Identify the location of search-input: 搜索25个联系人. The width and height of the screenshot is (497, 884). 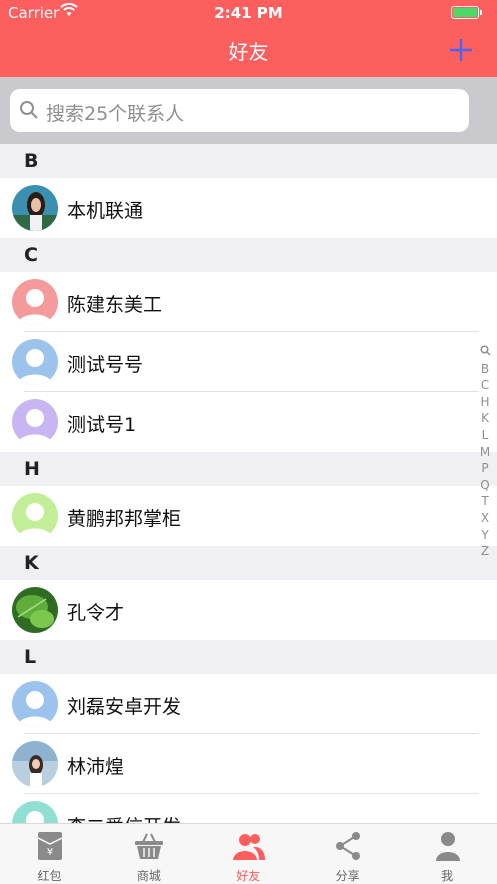
(239, 110).